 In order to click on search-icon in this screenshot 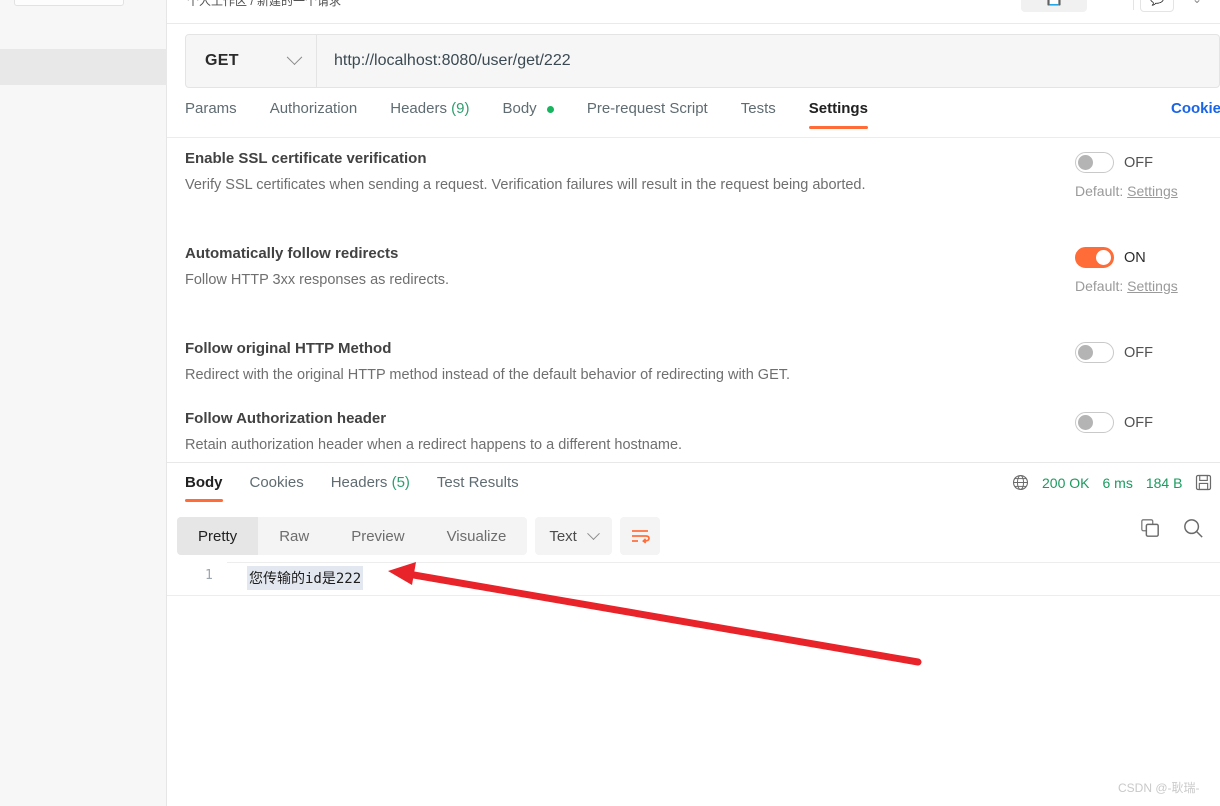, I will do `click(1193, 528)`.